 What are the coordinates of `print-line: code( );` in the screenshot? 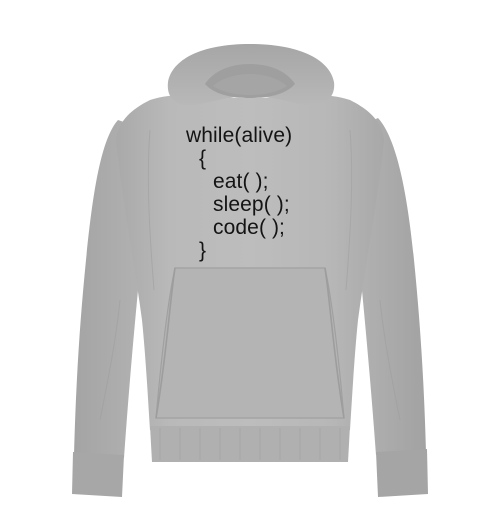 It's located at (249, 227).